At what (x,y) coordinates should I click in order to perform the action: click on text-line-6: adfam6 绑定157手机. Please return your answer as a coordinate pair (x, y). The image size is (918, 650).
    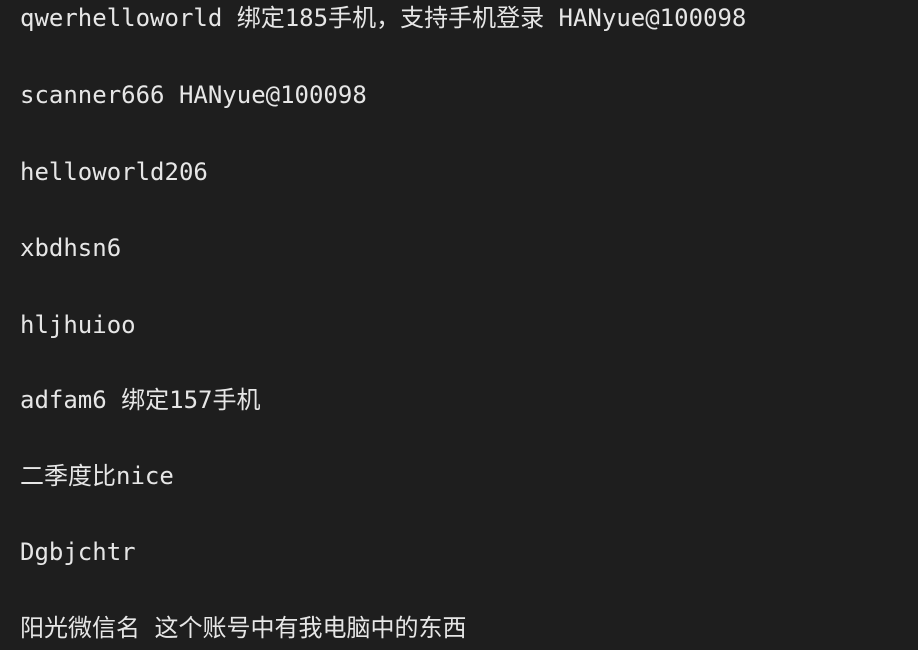
    Looking at the image, I should click on (140, 400).